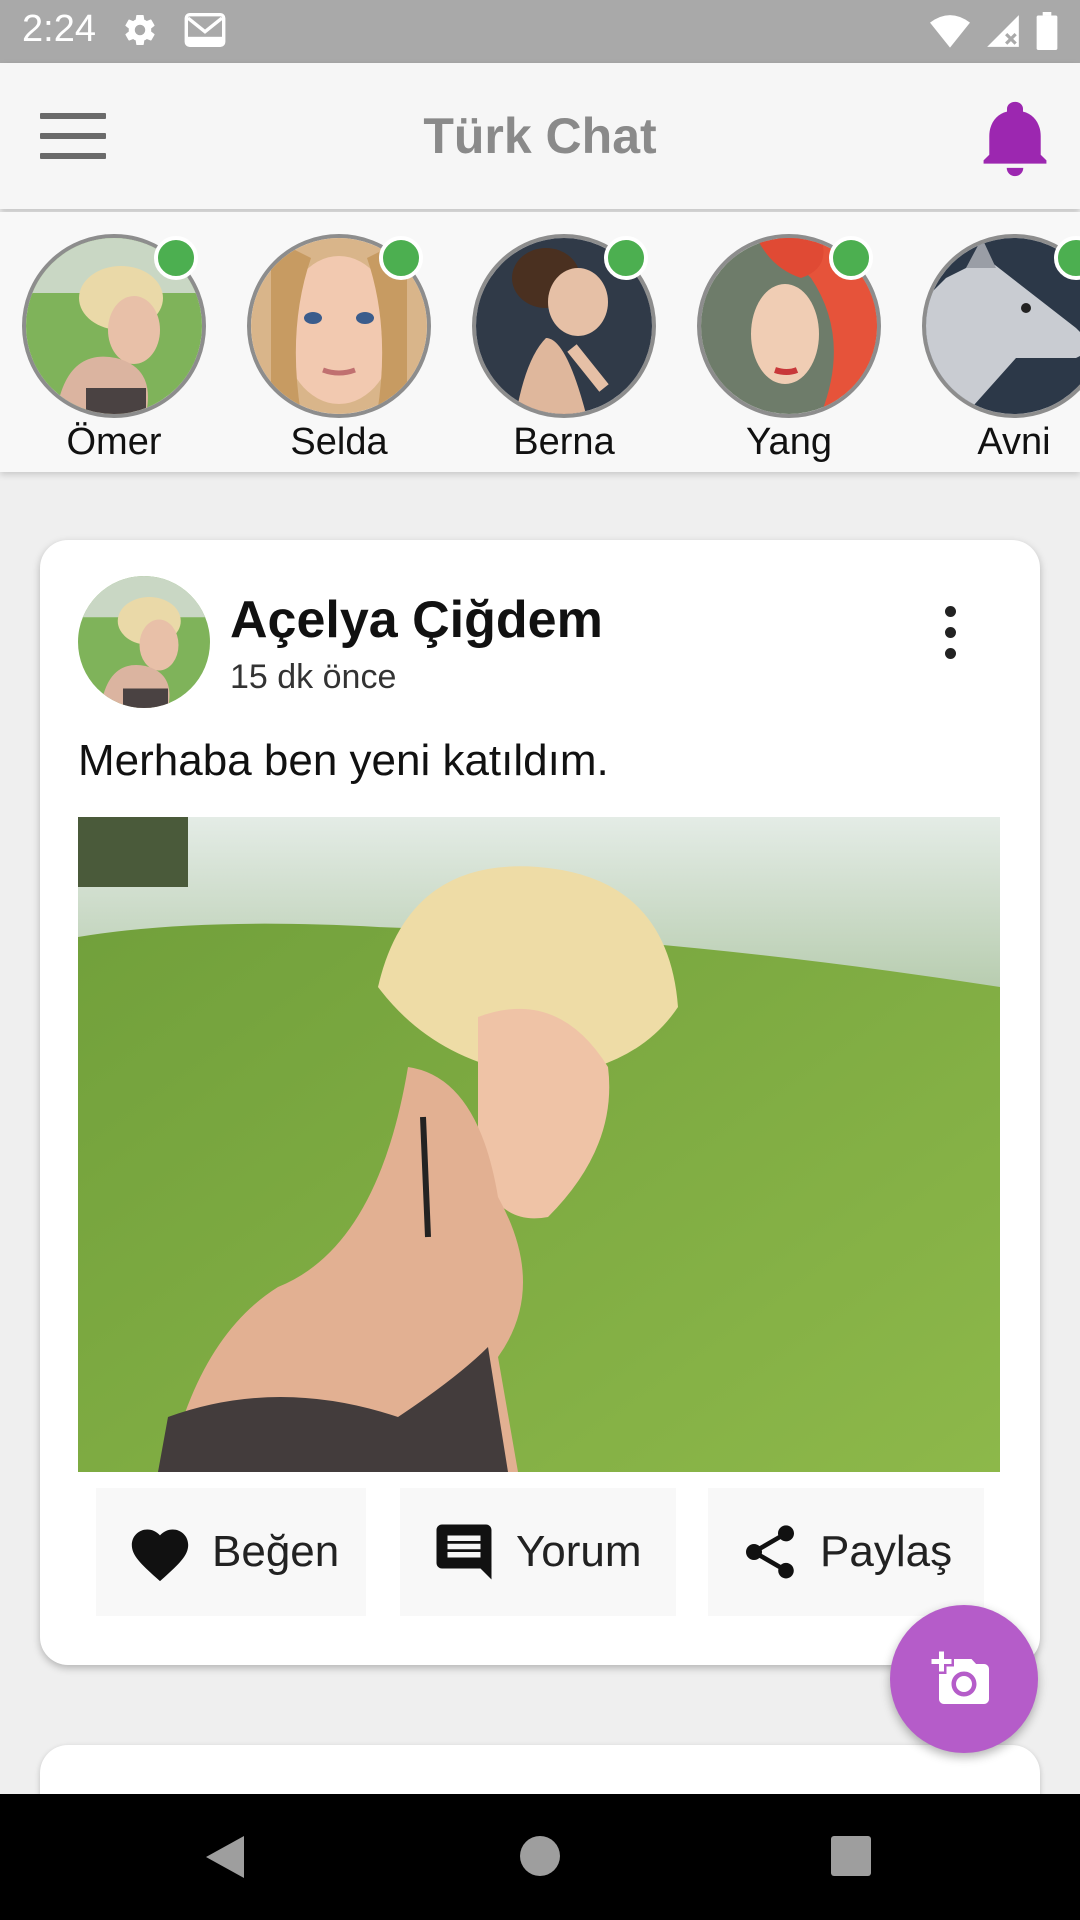  I want to click on stories-row: Ömer Selda Berna Yang Avni, so click(540, 342).